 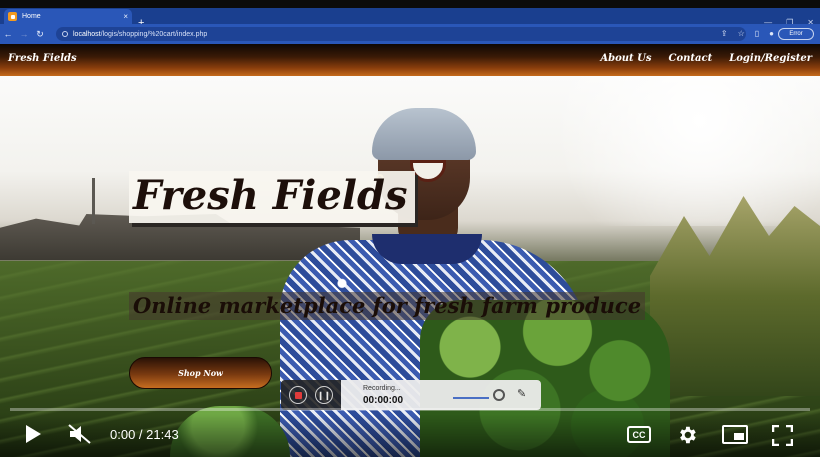 I want to click on recorder-status: Recording... 00:00:00 ✎, so click(x=441, y=395).